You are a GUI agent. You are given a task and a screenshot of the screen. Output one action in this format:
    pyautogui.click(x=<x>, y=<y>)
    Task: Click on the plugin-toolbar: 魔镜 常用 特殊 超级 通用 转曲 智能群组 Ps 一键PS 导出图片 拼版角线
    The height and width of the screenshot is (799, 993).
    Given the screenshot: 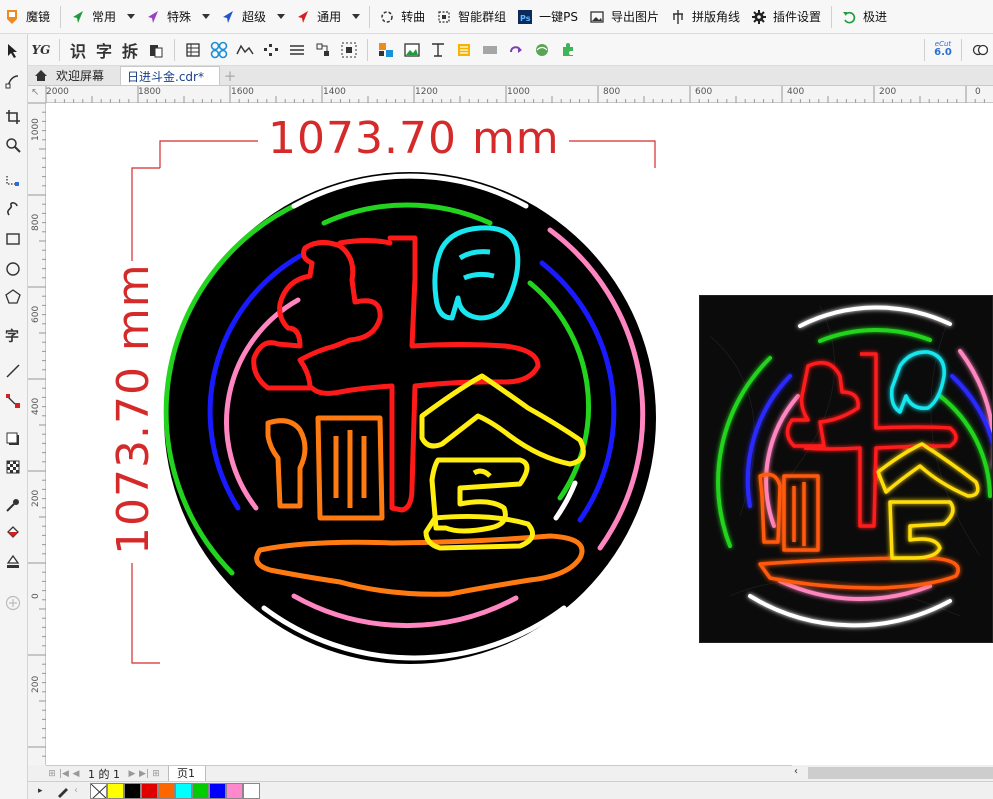 What is the action you would take?
    pyautogui.click(x=496, y=17)
    